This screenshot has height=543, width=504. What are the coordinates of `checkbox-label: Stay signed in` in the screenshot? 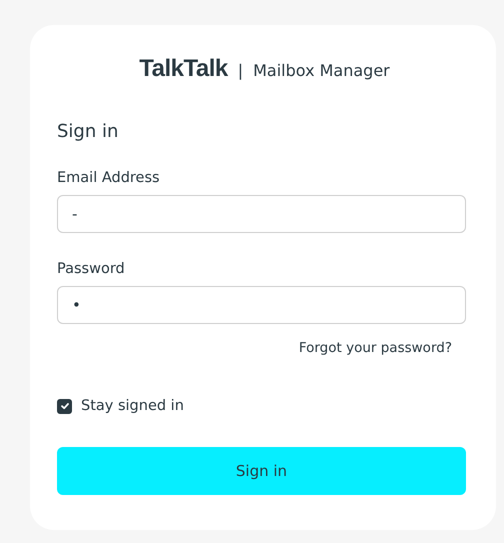 It's located at (132, 406).